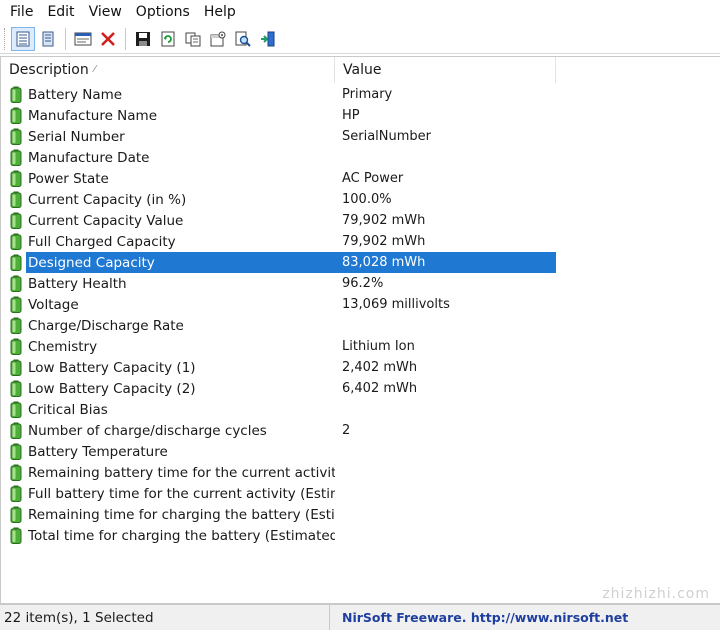 This screenshot has width=720, height=630. I want to click on row-value: 2,402 mWh, so click(380, 367).